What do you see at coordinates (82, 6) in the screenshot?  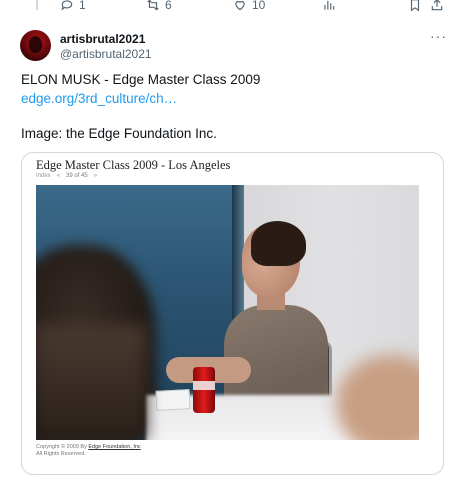 I see `reply-count: 1` at bounding box center [82, 6].